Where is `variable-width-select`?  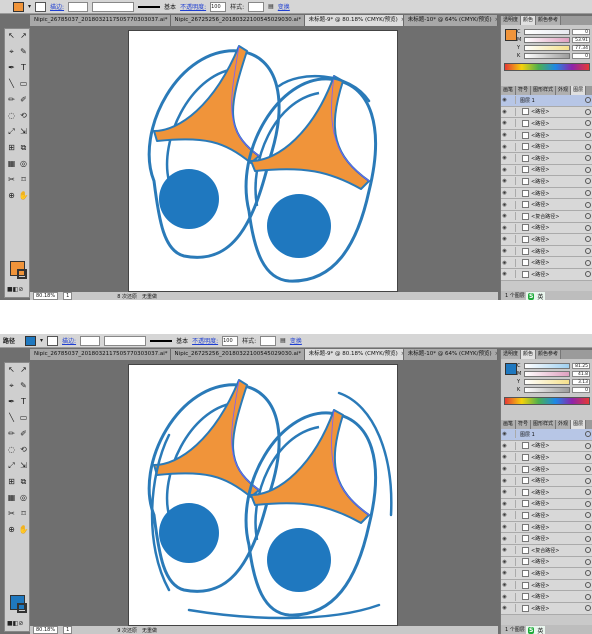
variable-width-select is located at coordinates (125, 340).